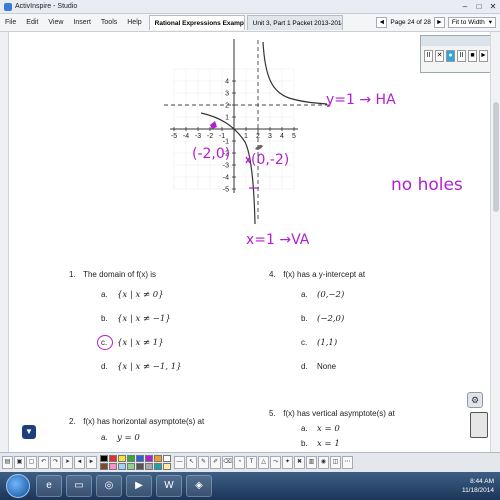 This screenshot has width=500, height=500. Describe the element at coordinates (136, 319) in the screenshot. I see `q1-option-b: b. {x | x ≠ −1}` at that location.